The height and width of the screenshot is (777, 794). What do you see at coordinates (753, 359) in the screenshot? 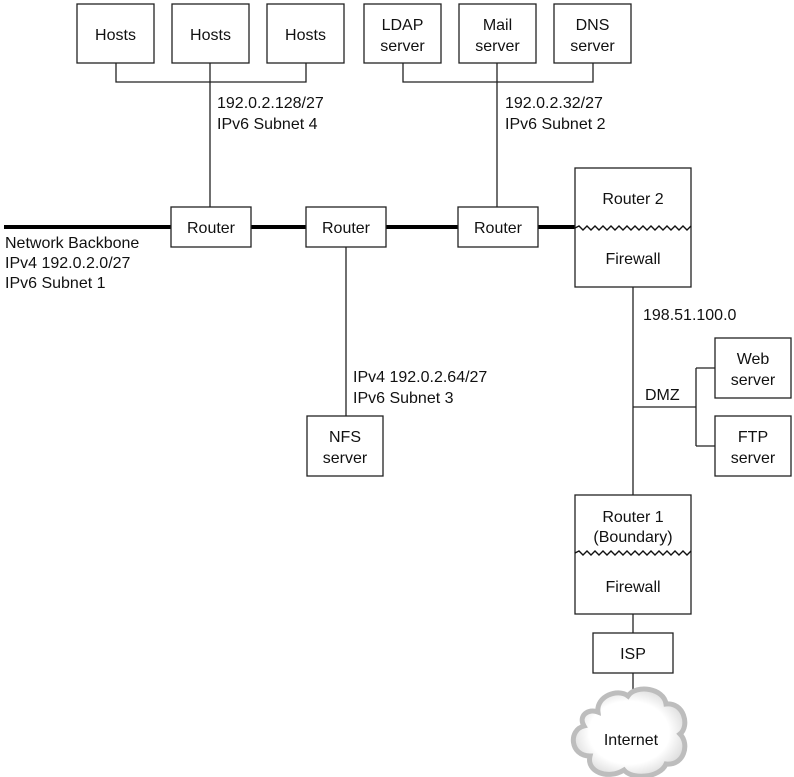
I see `web-server-label-1: Web` at bounding box center [753, 359].